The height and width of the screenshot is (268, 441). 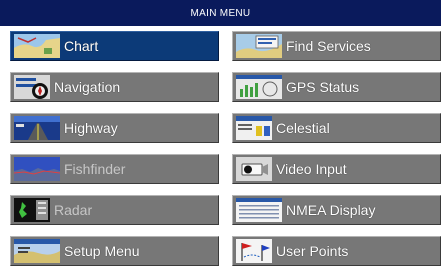 What do you see at coordinates (254, 251) in the screenshot?
I see `user-points-icon` at bounding box center [254, 251].